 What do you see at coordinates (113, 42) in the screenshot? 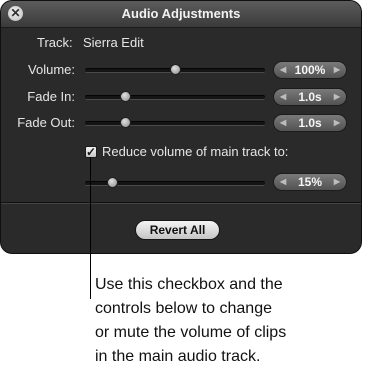
I see `track-name: Sierra Edit` at bounding box center [113, 42].